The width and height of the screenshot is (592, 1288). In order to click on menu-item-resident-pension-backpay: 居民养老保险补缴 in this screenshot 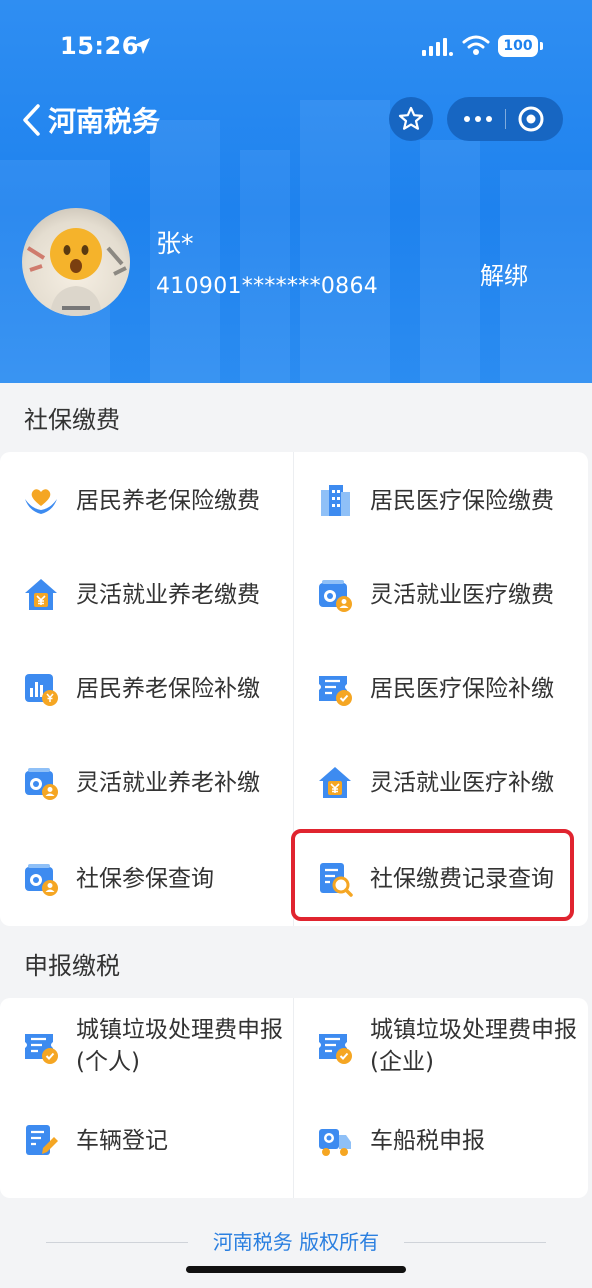, I will do `click(141, 689)`.